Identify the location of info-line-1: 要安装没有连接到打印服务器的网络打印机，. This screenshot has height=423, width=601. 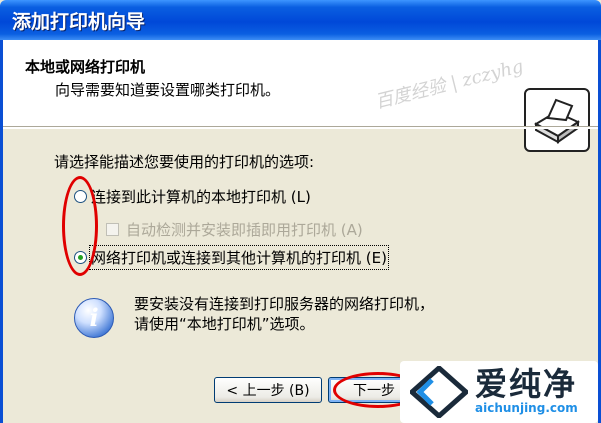
(284, 304).